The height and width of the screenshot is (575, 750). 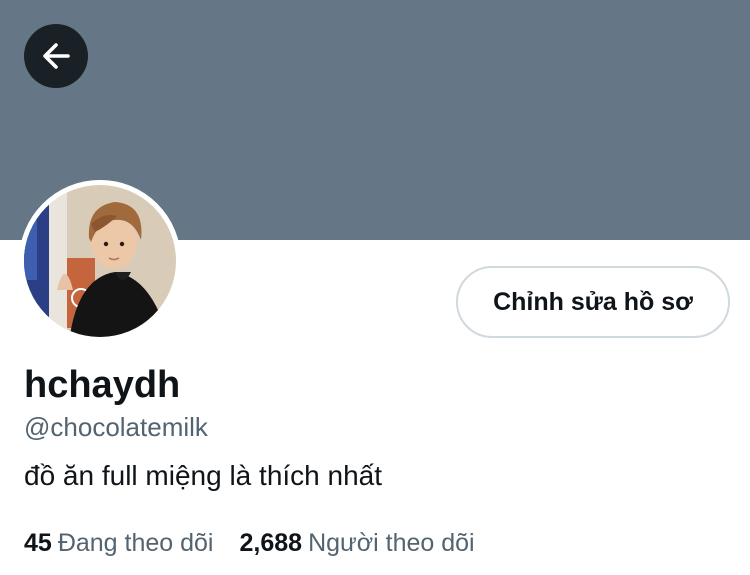 What do you see at coordinates (391, 543) in the screenshot?
I see `followers-label: Người theo dõi` at bounding box center [391, 543].